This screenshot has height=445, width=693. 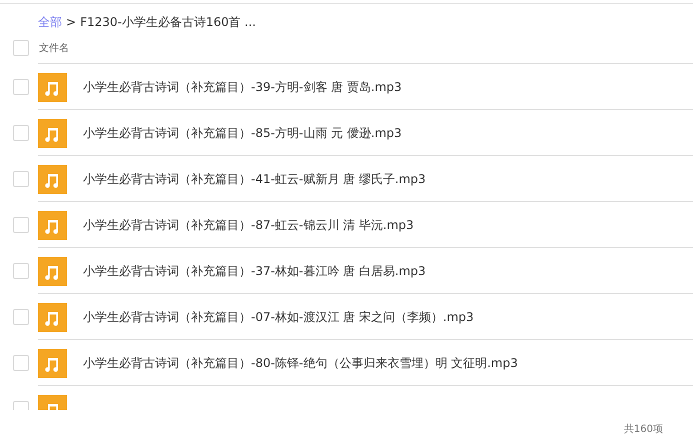 What do you see at coordinates (248, 225) in the screenshot?
I see `file-name: 小学生必背古诗词（补充篇目）-87-虹云-锦云川 清 毕沅.mp3` at bounding box center [248, 225].